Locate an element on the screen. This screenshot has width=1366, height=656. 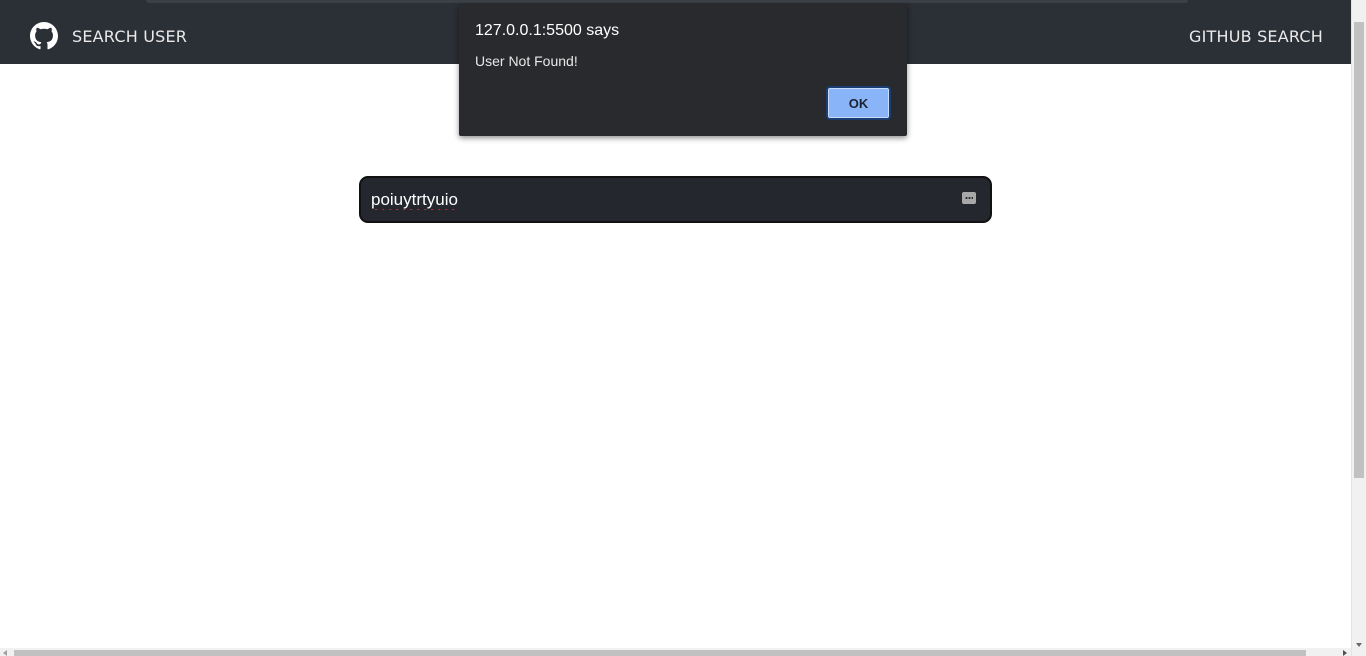
vertical-scrollbar is located at coordinates (1358, 328).